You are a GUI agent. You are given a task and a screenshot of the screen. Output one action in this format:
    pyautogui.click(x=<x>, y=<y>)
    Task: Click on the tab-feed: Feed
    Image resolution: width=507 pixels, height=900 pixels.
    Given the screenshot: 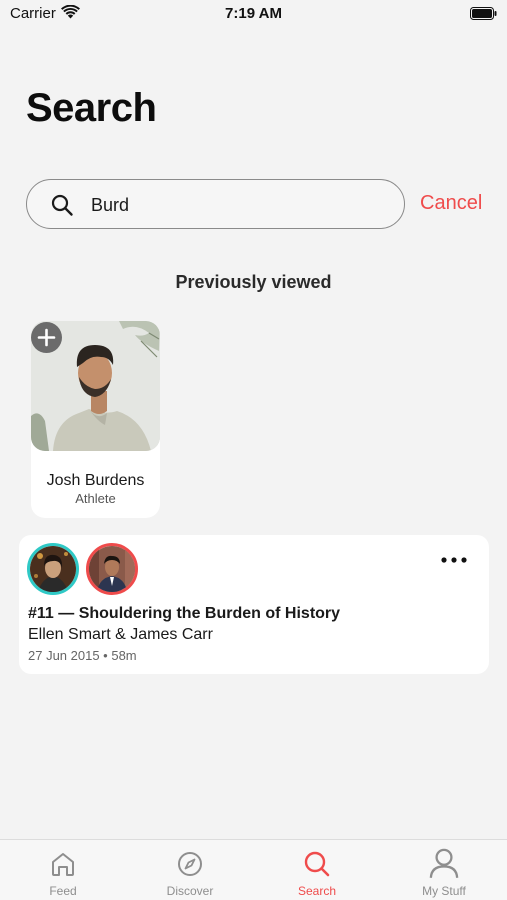 What is the action you would take?
    pyautogui.click(x=63, y=870)
    